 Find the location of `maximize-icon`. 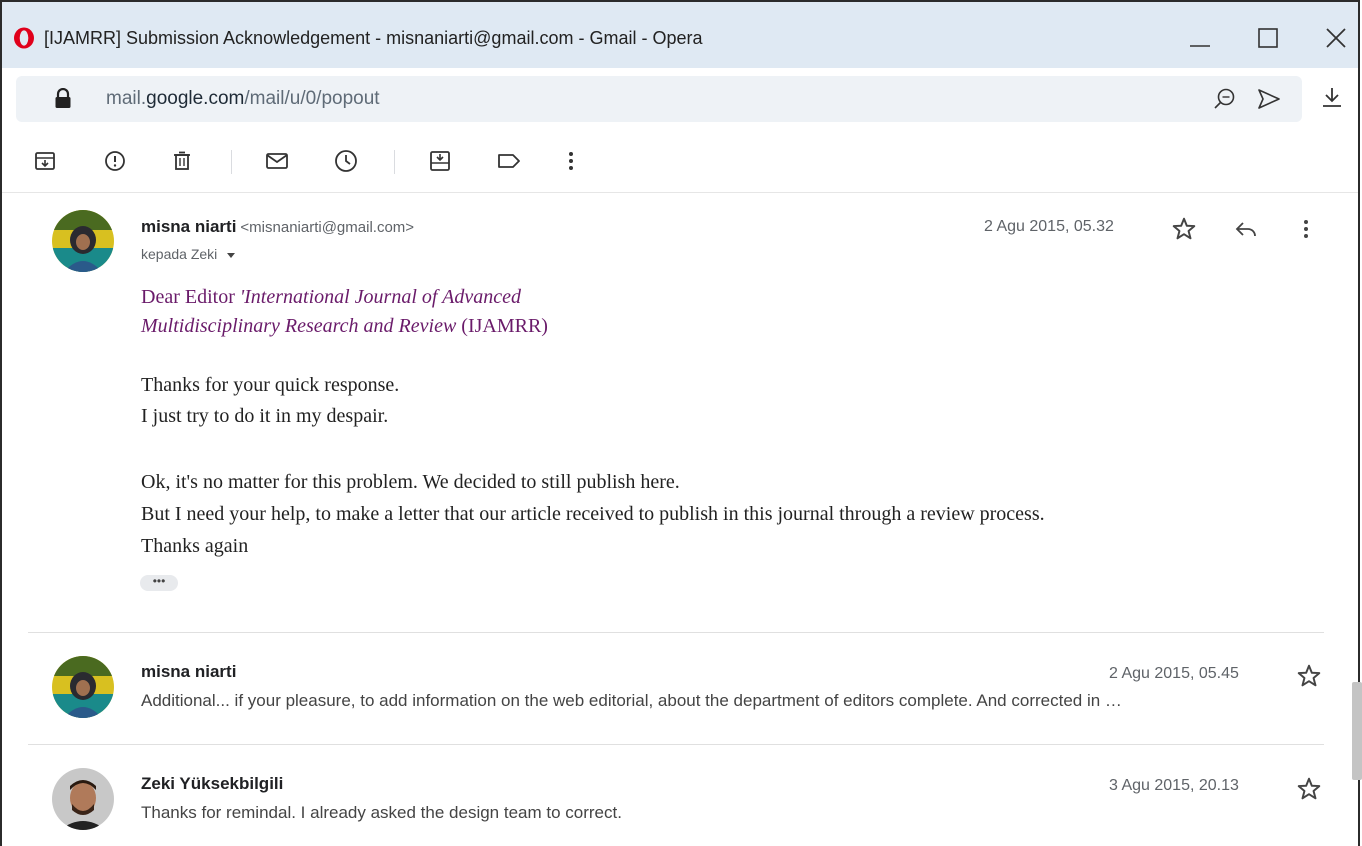

maximize-icon is located at coordinates (1268, 38).